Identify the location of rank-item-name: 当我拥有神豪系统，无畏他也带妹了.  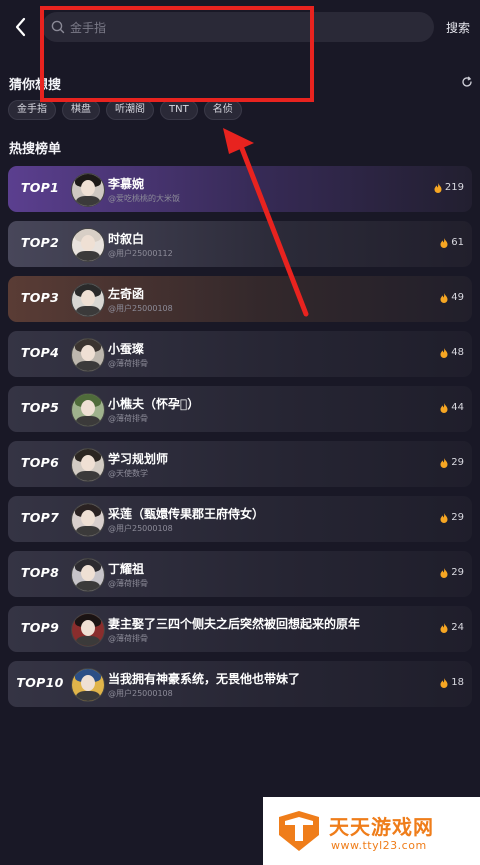
(204, 679).